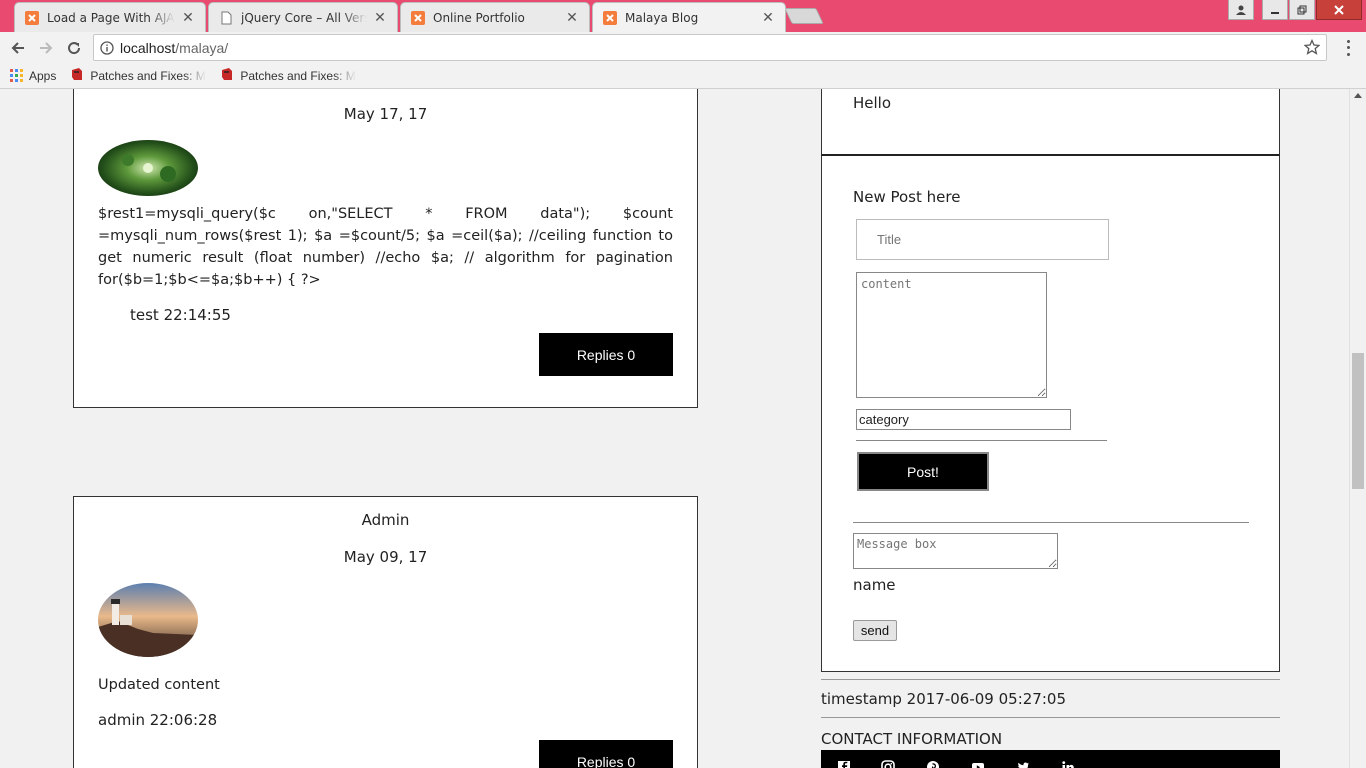 The width and height of the screenshot is (1366, 768). What do you see at coordinates (875, 630) in the screenshot?
I see `send-button: send` at bounding box center [875, 630].